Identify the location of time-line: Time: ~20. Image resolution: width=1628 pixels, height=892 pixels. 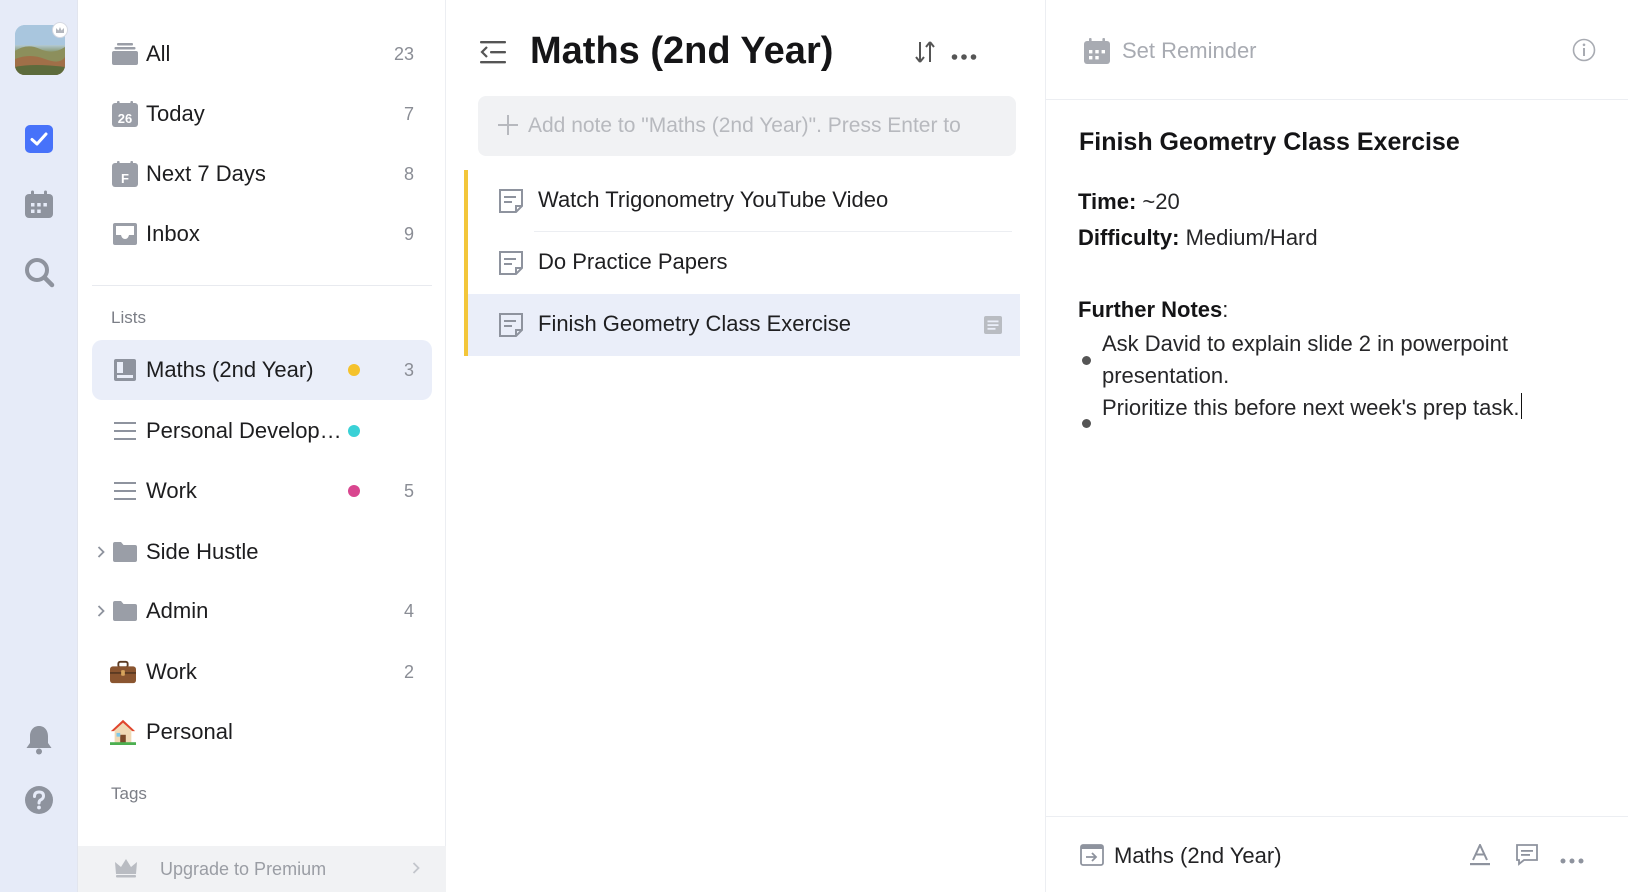
(1129, 202).